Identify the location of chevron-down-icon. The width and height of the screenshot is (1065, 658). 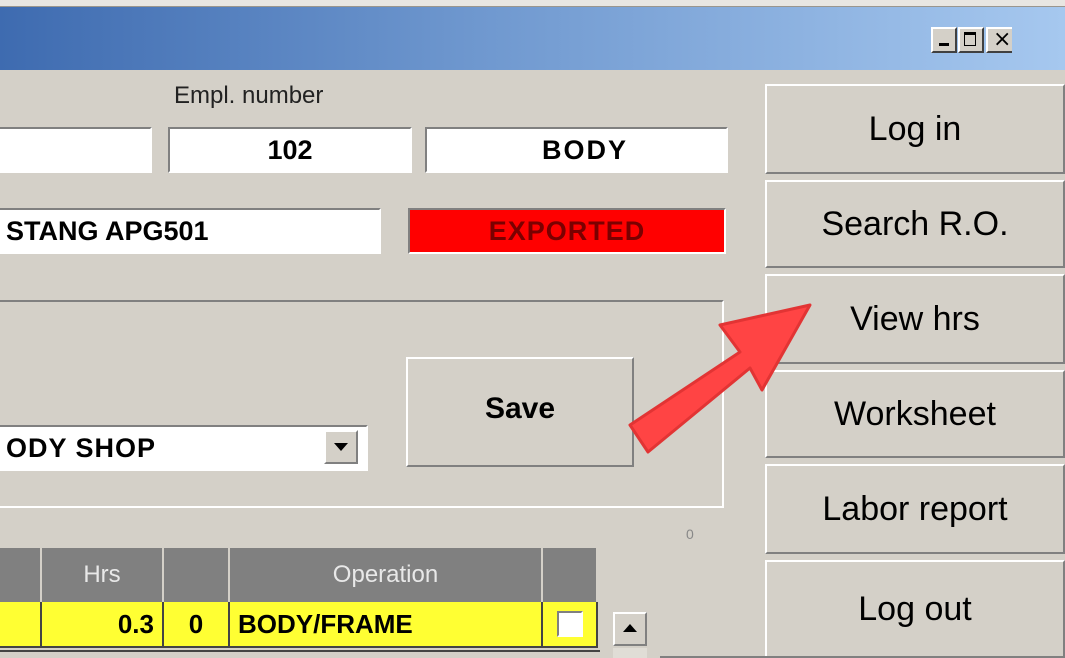
(341, 447).